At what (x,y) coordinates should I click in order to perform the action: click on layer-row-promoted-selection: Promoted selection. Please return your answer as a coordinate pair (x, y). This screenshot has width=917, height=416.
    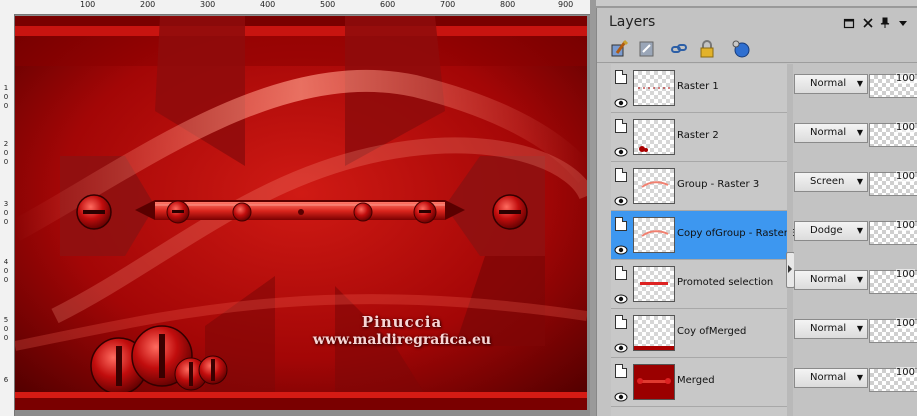
    Looking at the image, I should click on (699, 284).